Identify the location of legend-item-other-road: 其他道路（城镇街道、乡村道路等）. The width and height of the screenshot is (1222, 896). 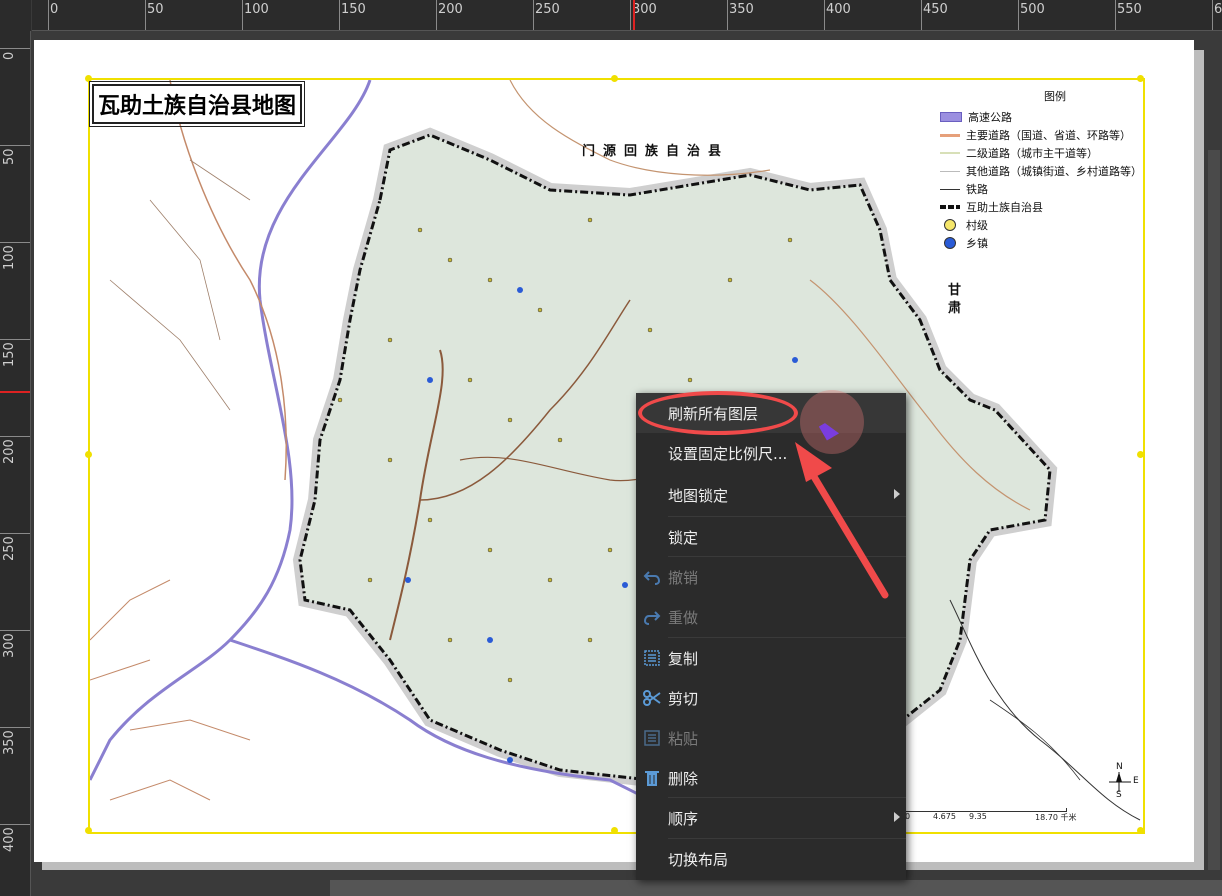
(1041, 171).